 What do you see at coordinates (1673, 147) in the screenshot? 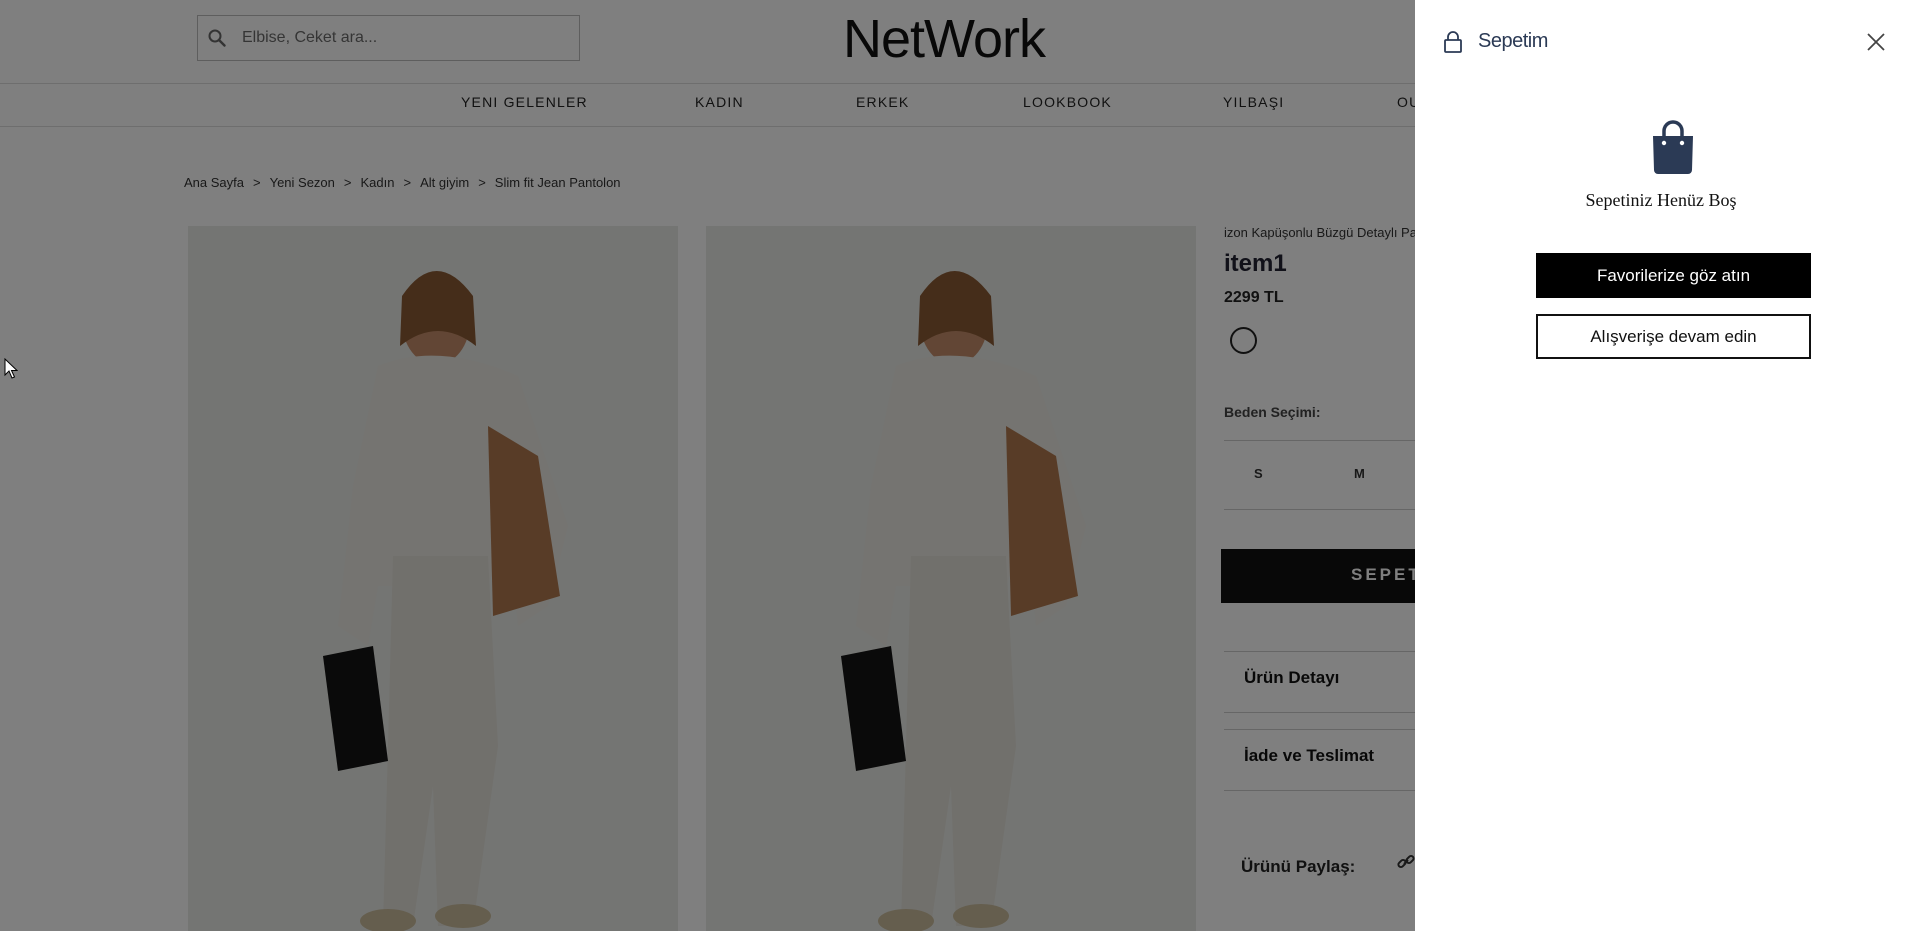
I see `shopping-bag-icon` at bounding box center [1673, 147].